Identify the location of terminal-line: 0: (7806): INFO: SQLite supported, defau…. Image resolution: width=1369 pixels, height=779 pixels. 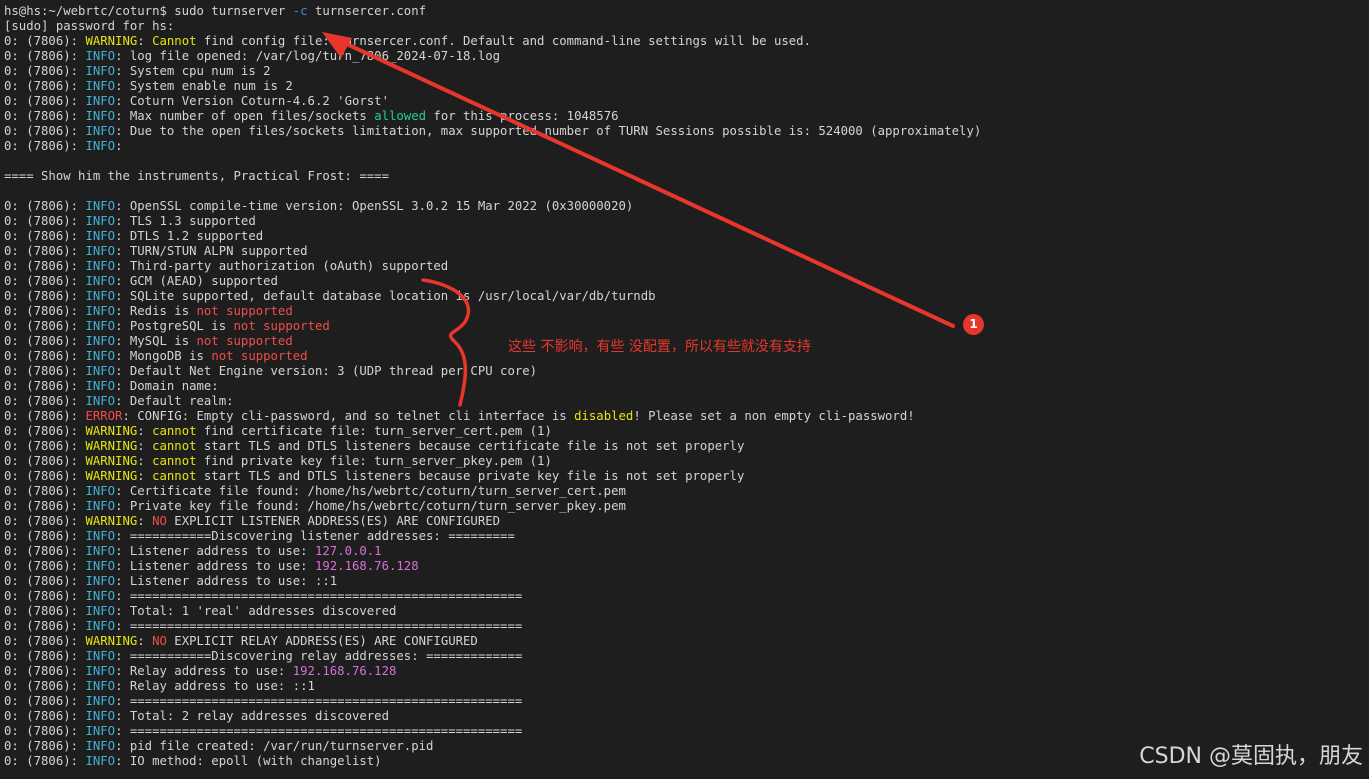
(686, 296).